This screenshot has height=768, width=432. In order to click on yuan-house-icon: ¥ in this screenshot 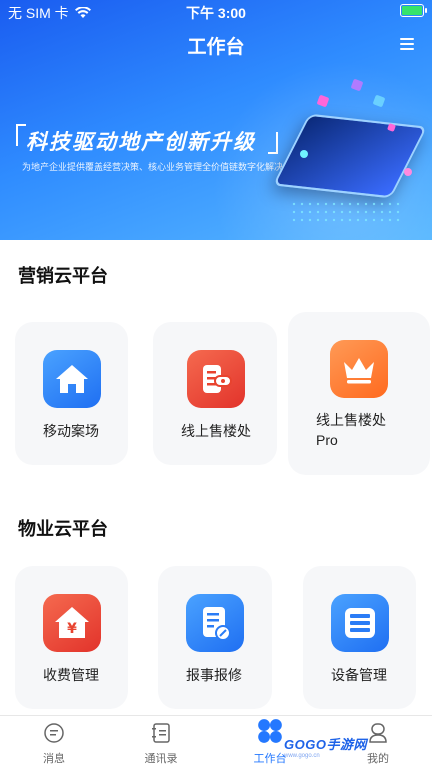, I will do `click(72, 623)`.